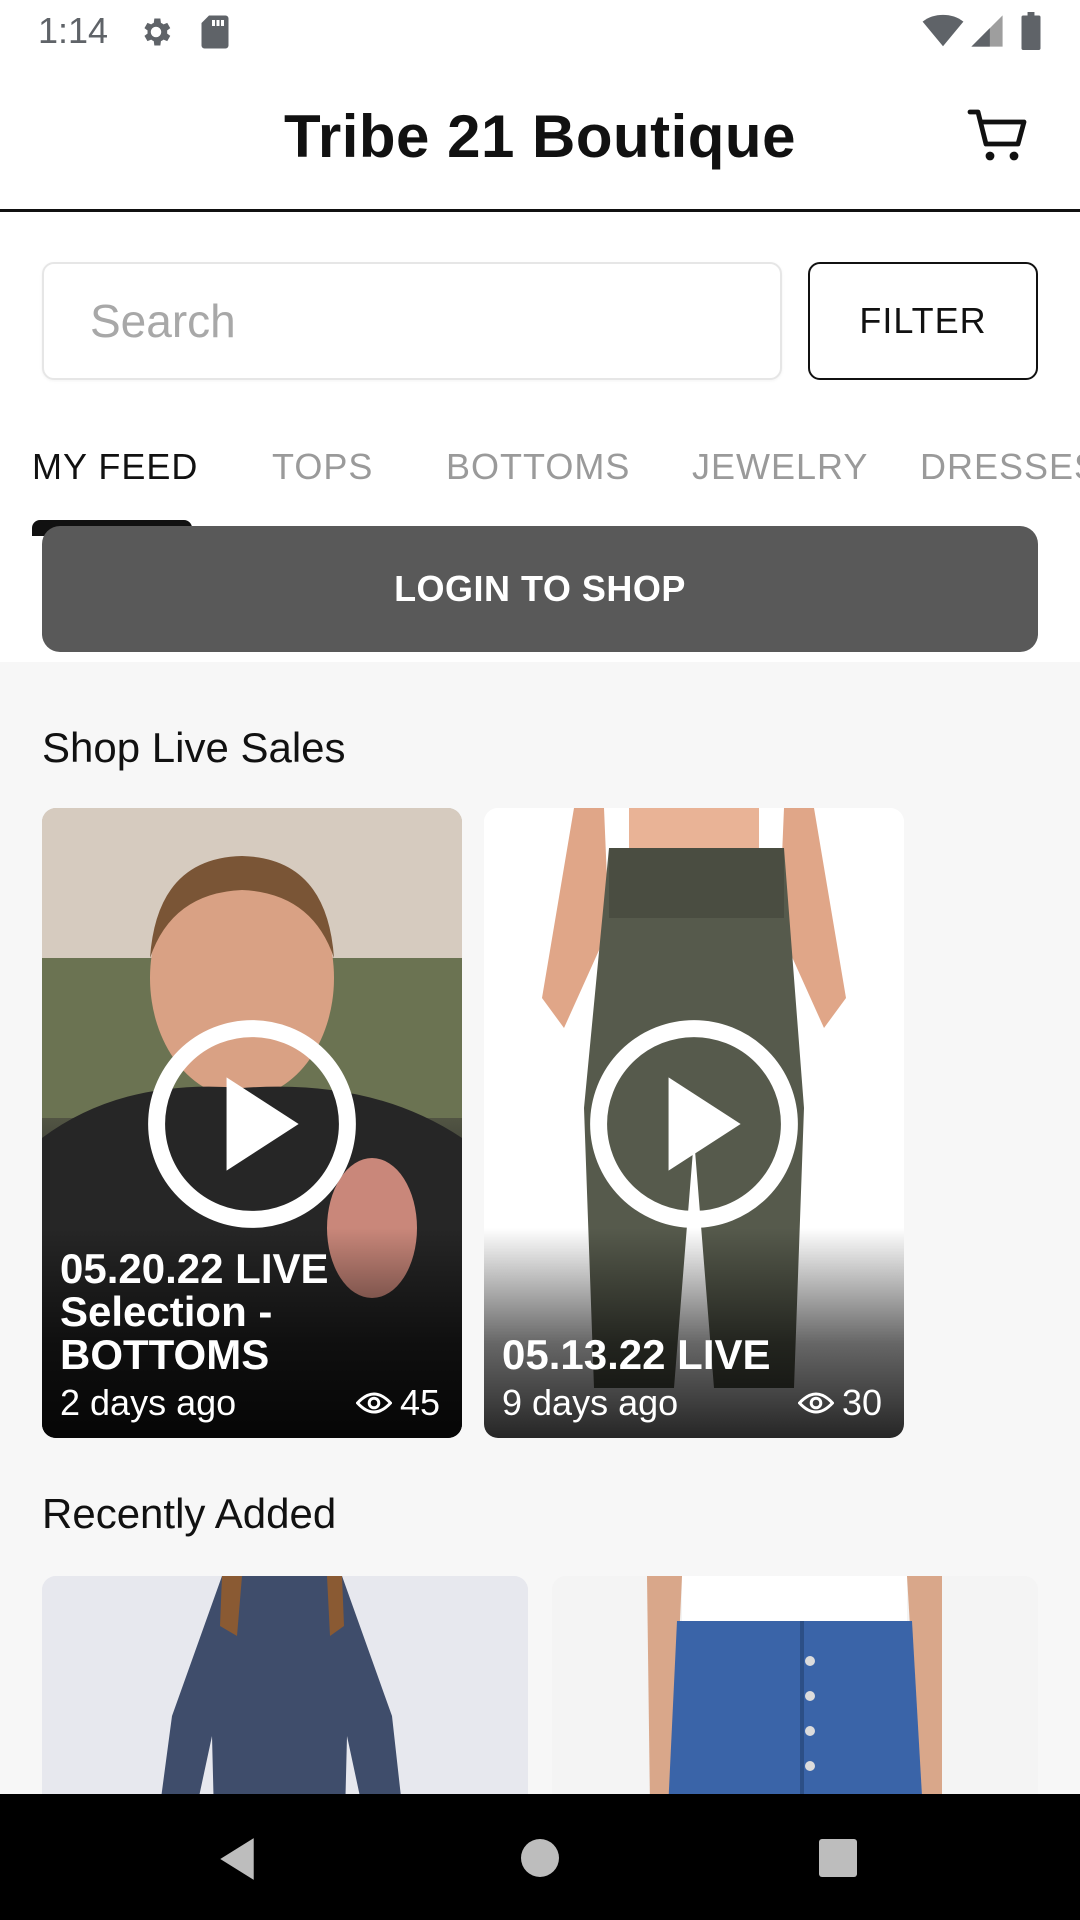 This screenshot has width=1080, height=1920. I want to click on filter-button: FILTER, so click(923, 321).